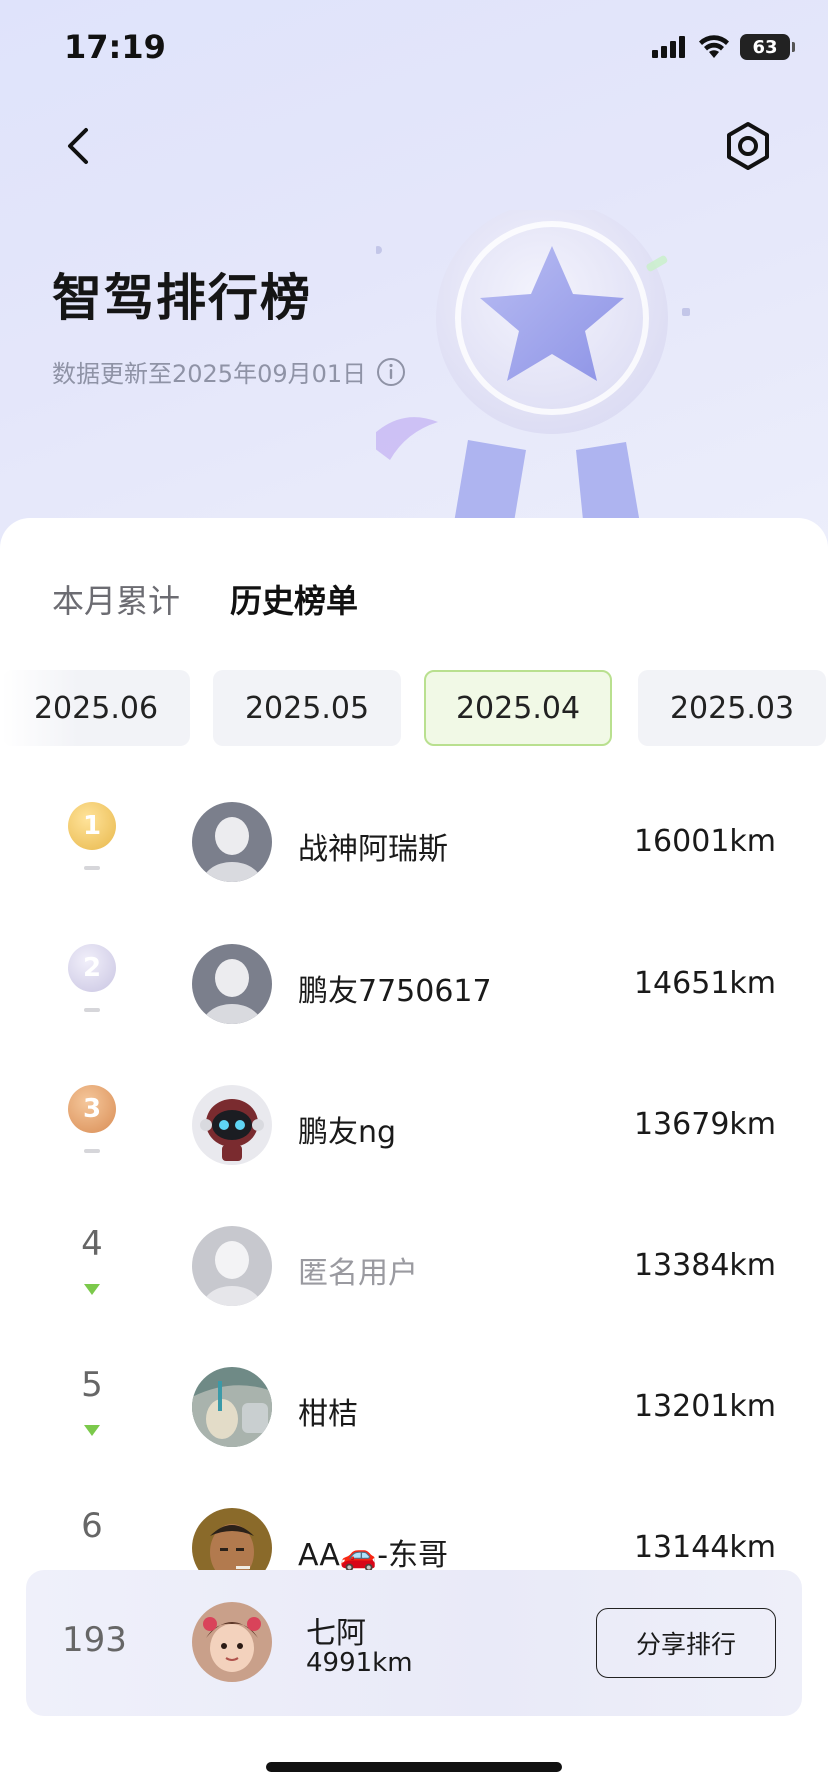 This screenshot has width=828, height=1792. I want to click on month-chip: 2025.03, so click(732, 708).